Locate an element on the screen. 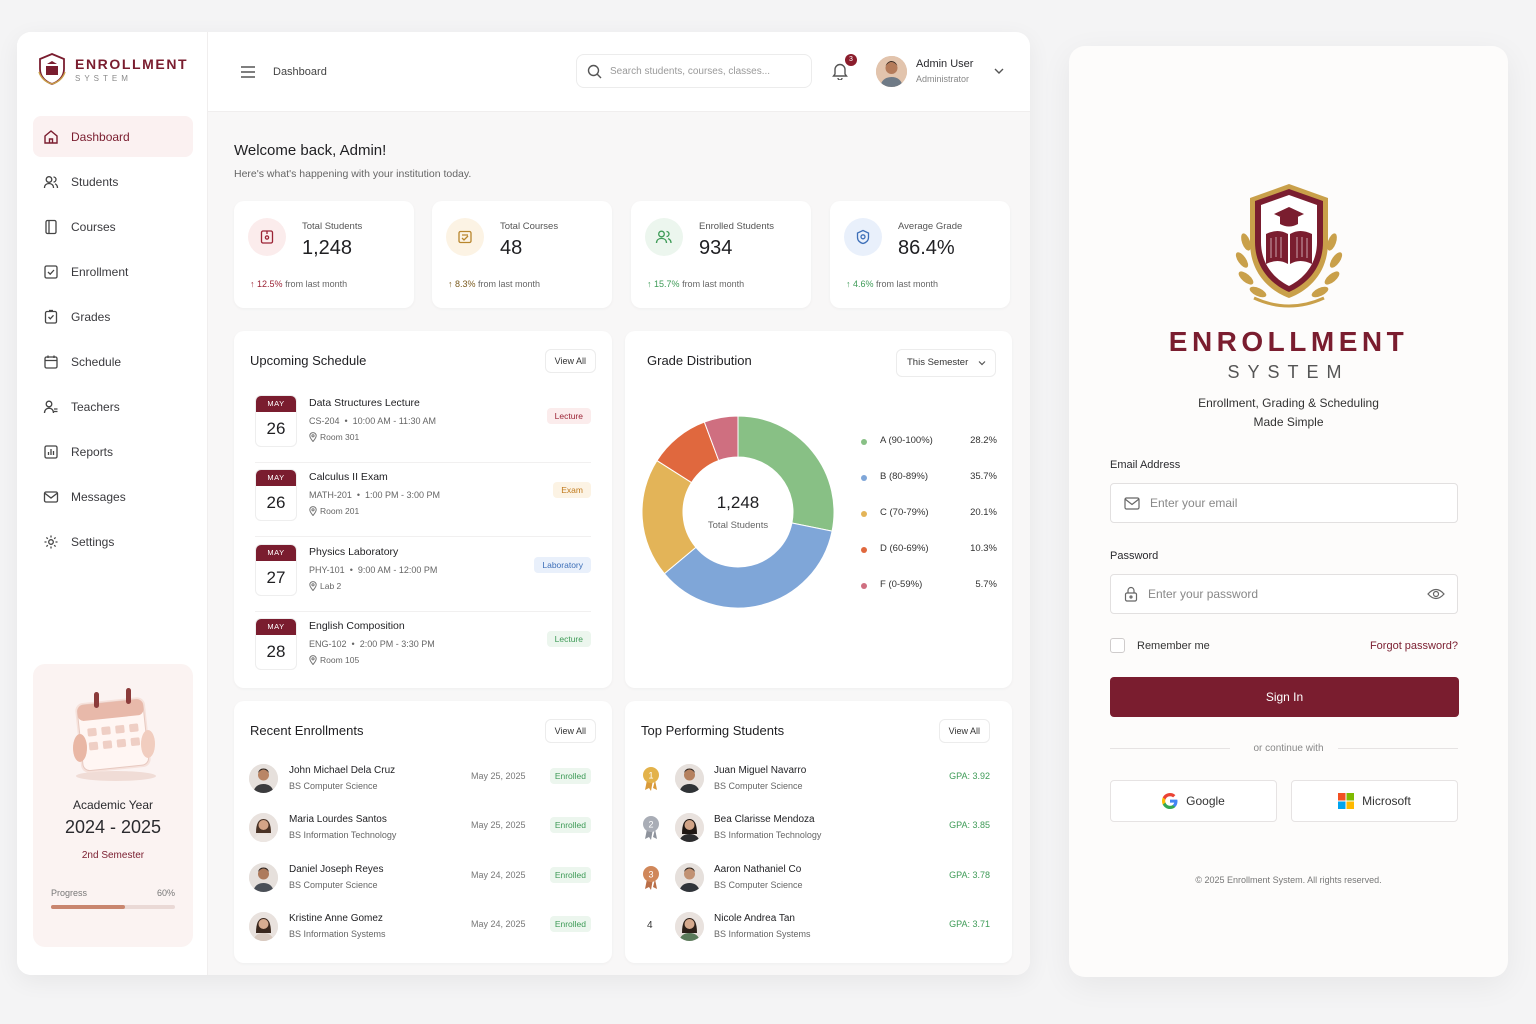 The height and width of the screenshot is (1024, 1536). email-label: Email Address is located at coordinates (1145, 465).